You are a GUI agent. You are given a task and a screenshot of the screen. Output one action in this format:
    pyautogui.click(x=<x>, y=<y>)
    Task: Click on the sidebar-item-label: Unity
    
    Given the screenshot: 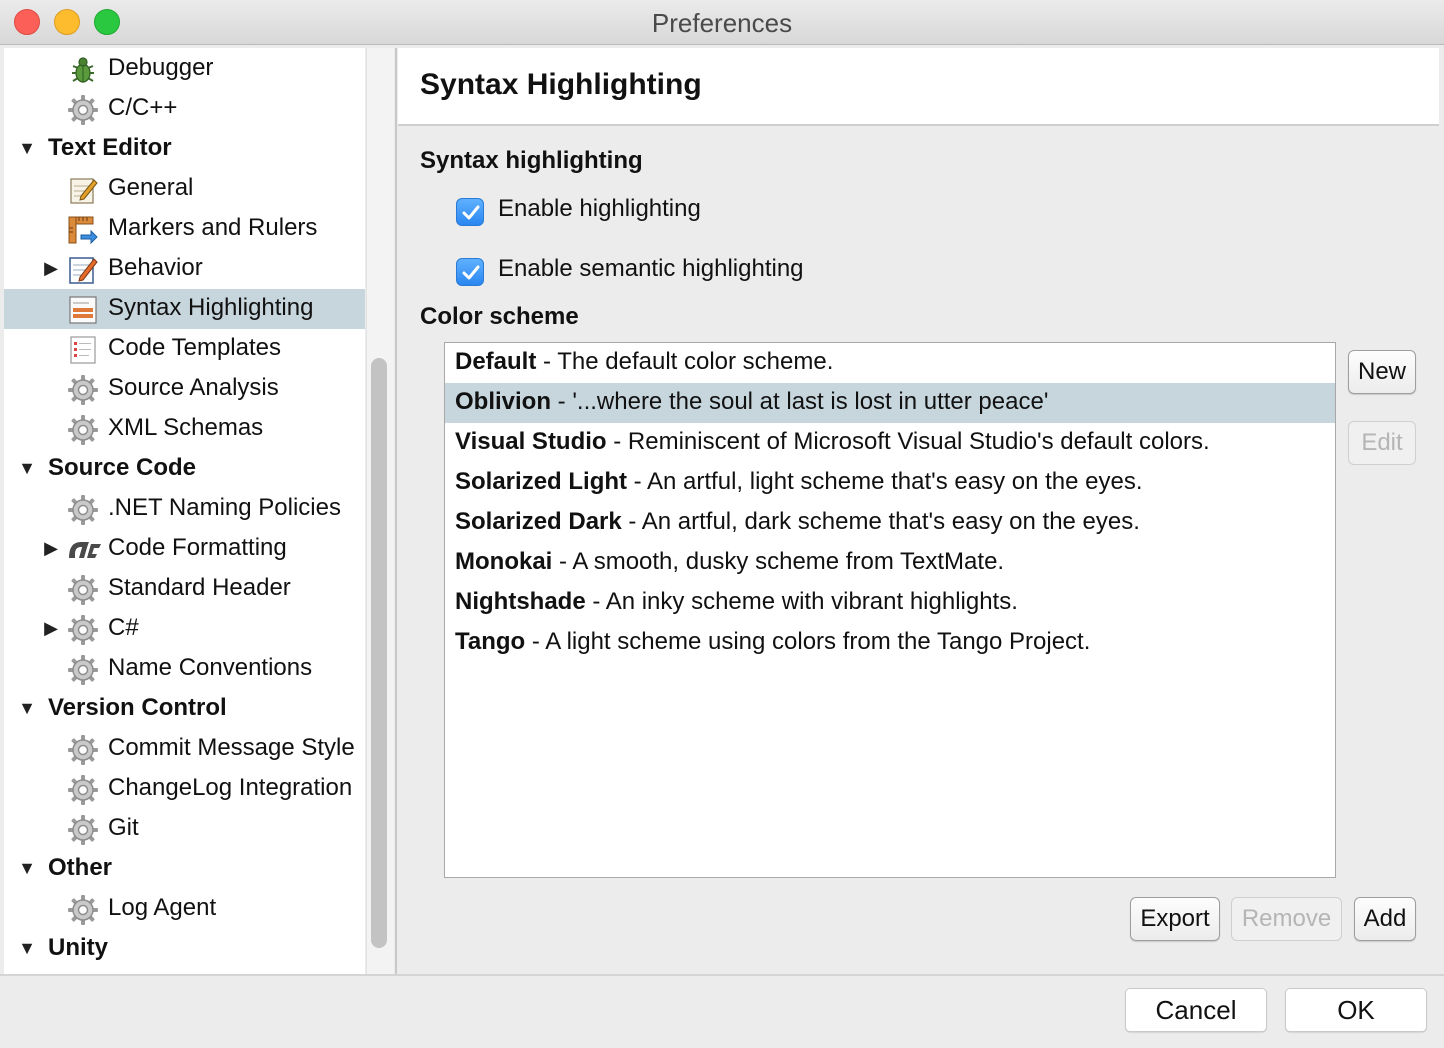 What is the action you would take?
    pyautogui.click(x=78, y=947)
    